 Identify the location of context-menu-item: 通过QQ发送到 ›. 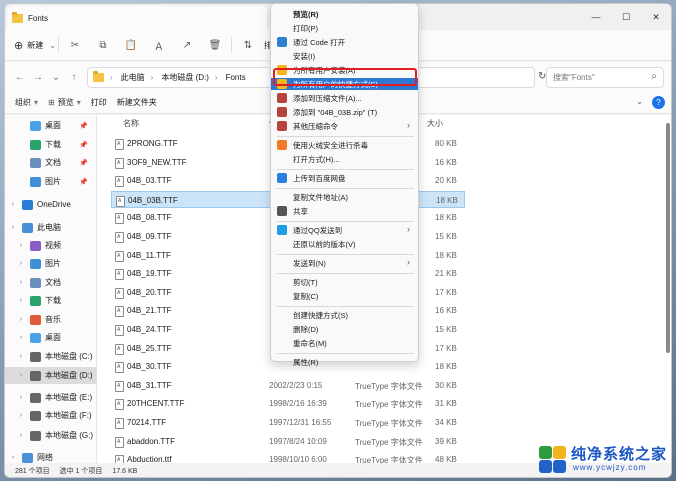
(344, 230).